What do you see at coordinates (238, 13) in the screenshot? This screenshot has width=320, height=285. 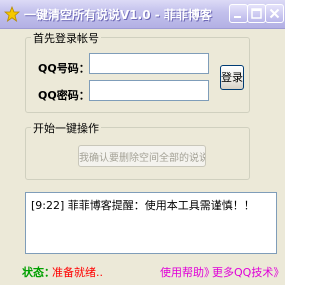 I see `minimize-button` at bounding box center [238, 13].